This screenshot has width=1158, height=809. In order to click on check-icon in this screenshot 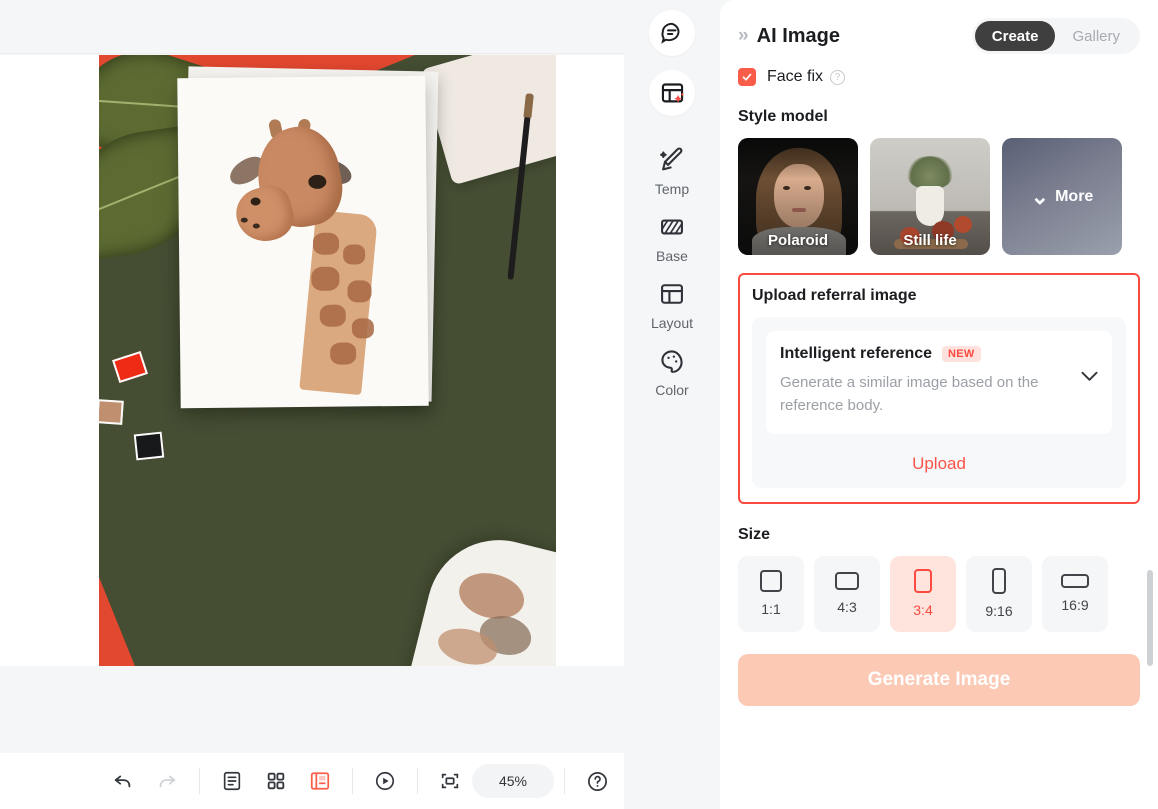, I will do `click(747, 77)`.